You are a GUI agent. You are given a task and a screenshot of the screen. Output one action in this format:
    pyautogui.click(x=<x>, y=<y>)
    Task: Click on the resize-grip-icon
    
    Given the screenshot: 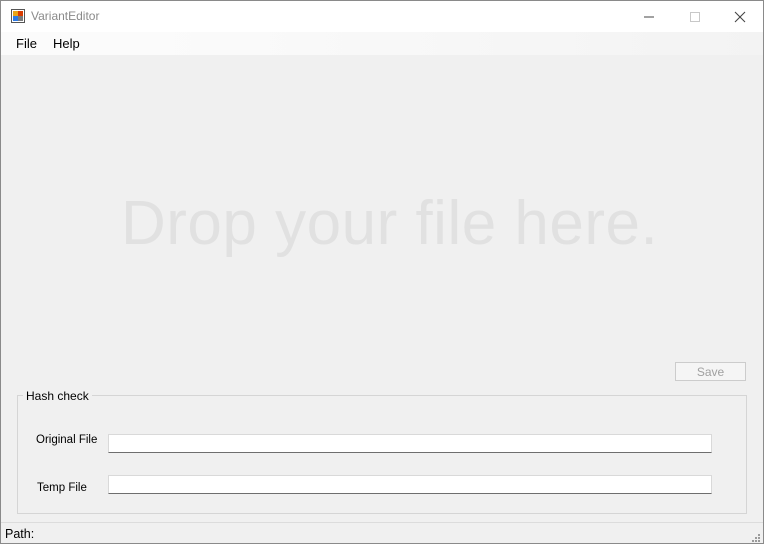 What is the action you would take?
    pyautogui.click(x=755, y=537)
    